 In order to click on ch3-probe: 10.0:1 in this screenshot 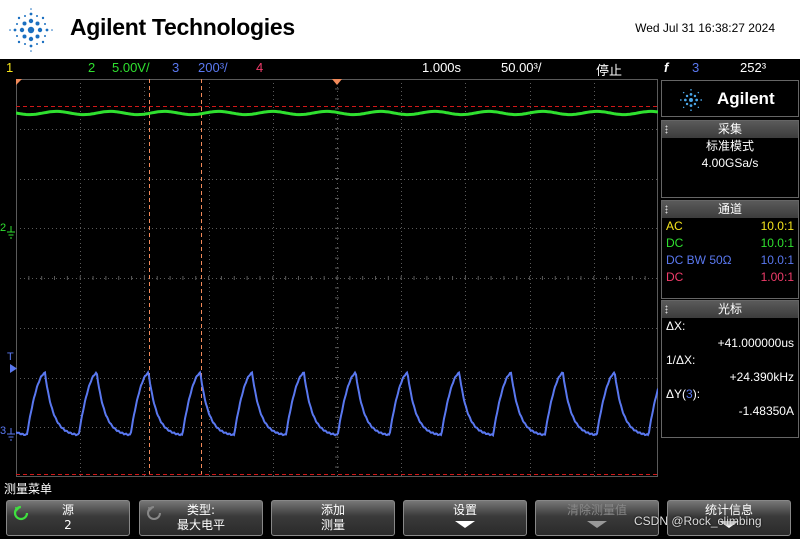, I will do `click(777, 260)`.